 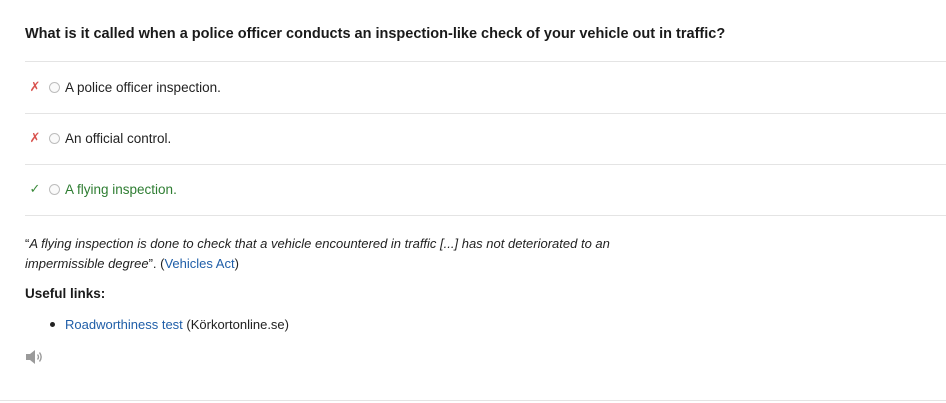 I want to click on answer-label: An official control., so click(x=118, y=138).